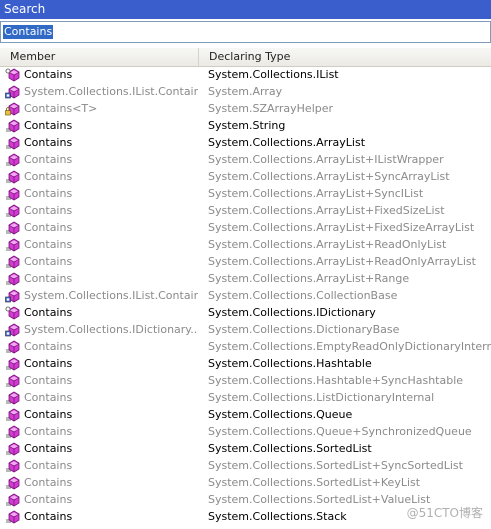 The width and height of the screenshot is (491, 529). I want to click on column-header-declaring-type: Declaring Type, so click(345, 57).